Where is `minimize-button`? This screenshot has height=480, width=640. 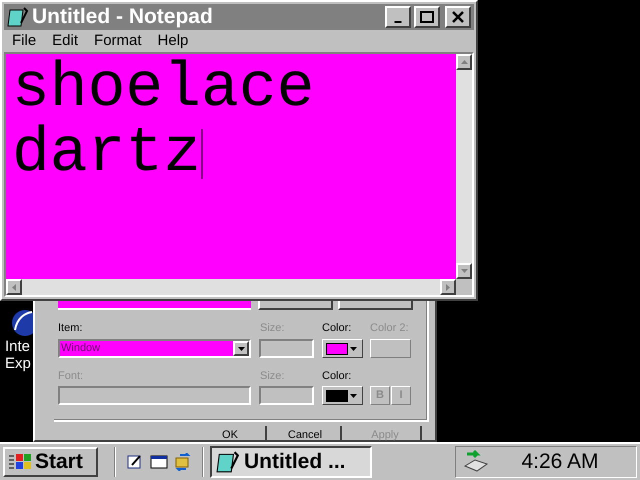 minimize-button is located at coordinates (398, 17).